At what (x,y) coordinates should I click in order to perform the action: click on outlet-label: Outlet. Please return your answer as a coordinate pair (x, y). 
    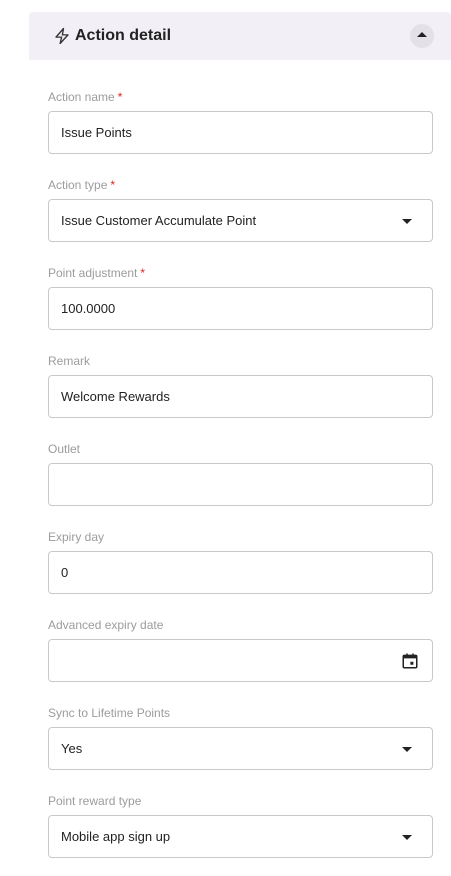
    Looking at the image, I should click on (64, 449).